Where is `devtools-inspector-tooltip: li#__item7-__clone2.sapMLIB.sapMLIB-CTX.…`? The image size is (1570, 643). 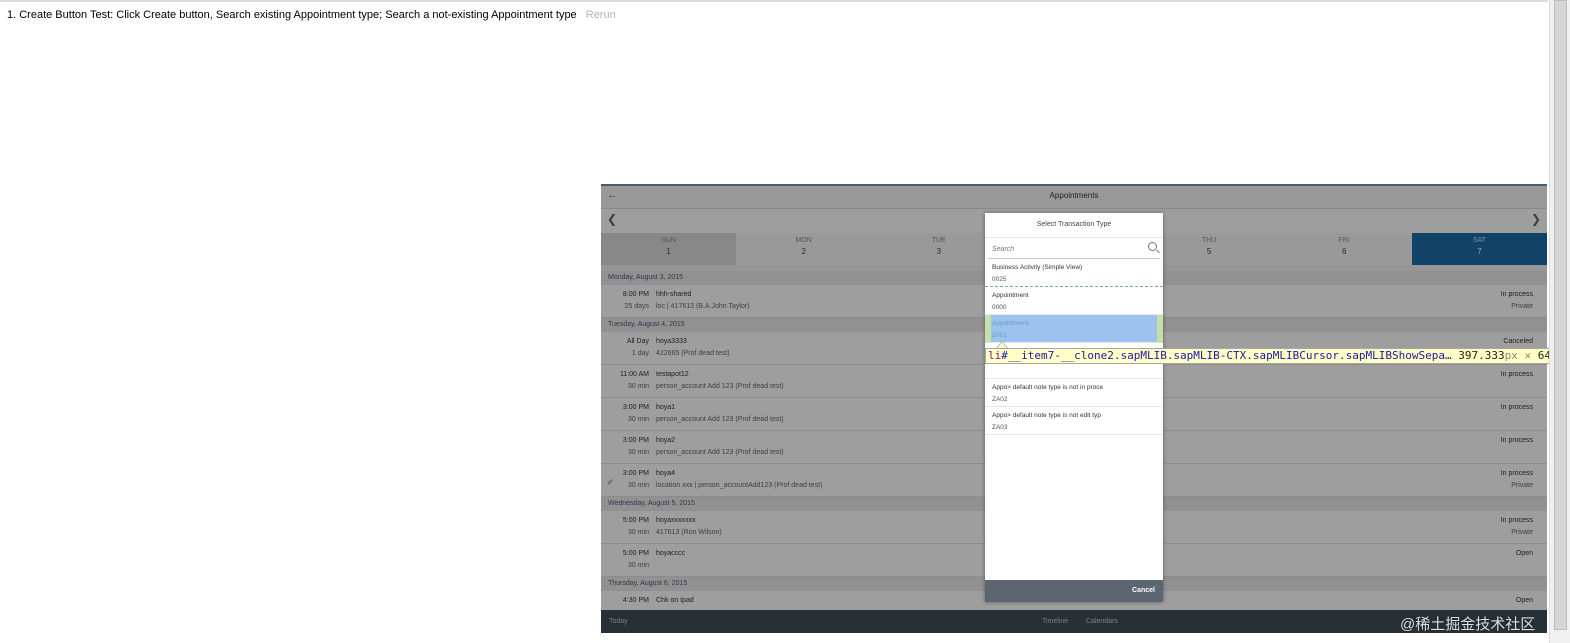
devtools-inspector-tooltip: li#__item7-__clone2.sapMLIB.sapMLIB-CTX.… is located at coordinates (1273, 356).